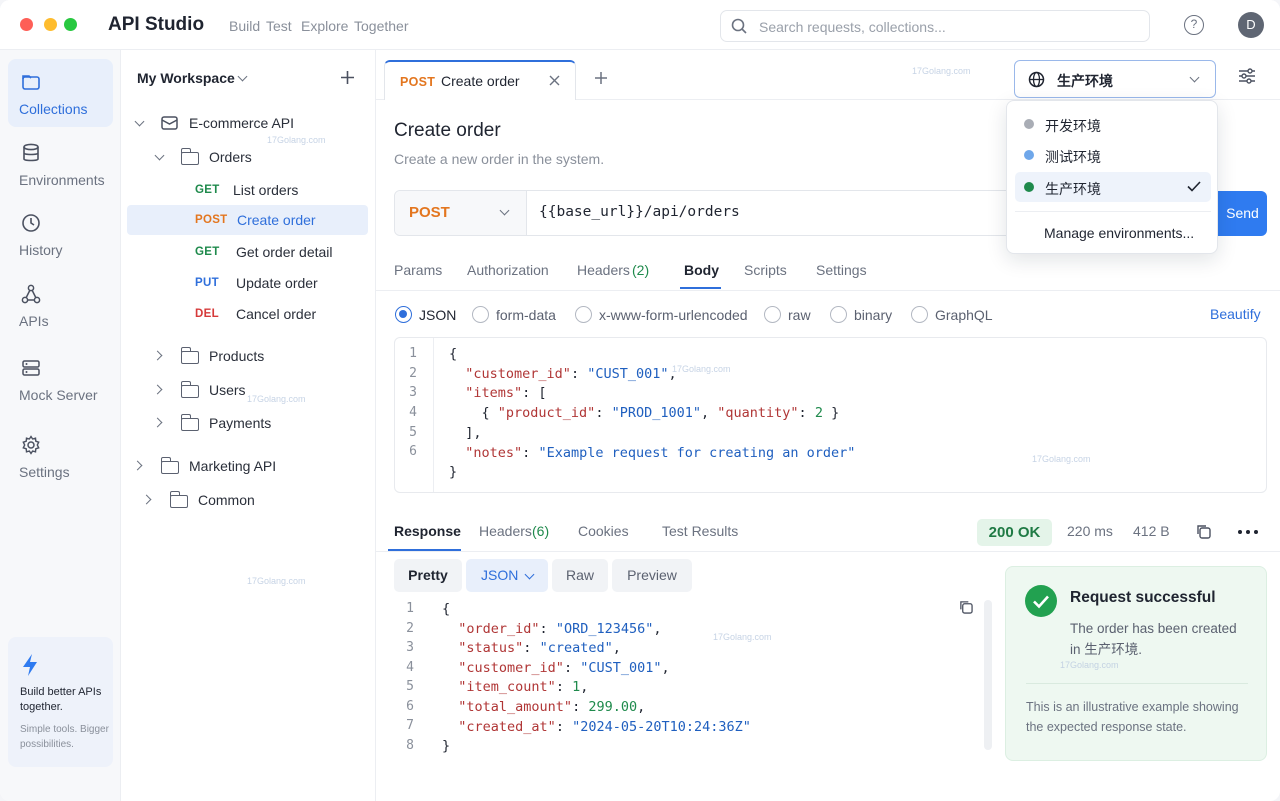  Describe the element at coordinates (207, 283) in the screenshot. I see `method-badge: PUT` at that location.